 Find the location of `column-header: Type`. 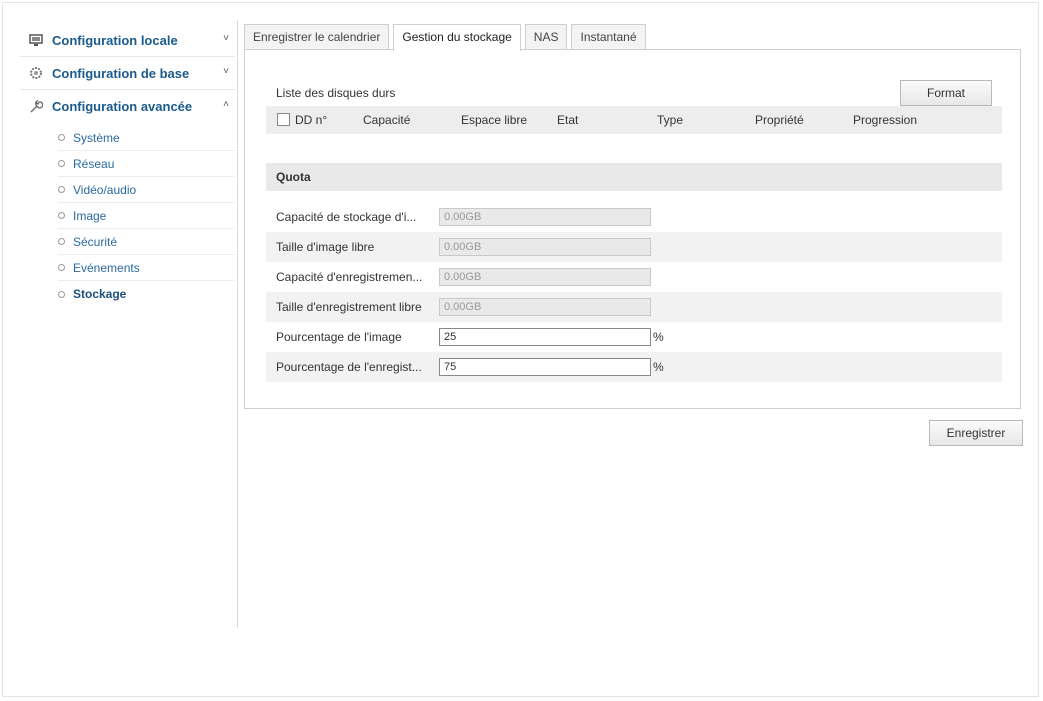

column-header: Type is located at coordinates (670, 120).